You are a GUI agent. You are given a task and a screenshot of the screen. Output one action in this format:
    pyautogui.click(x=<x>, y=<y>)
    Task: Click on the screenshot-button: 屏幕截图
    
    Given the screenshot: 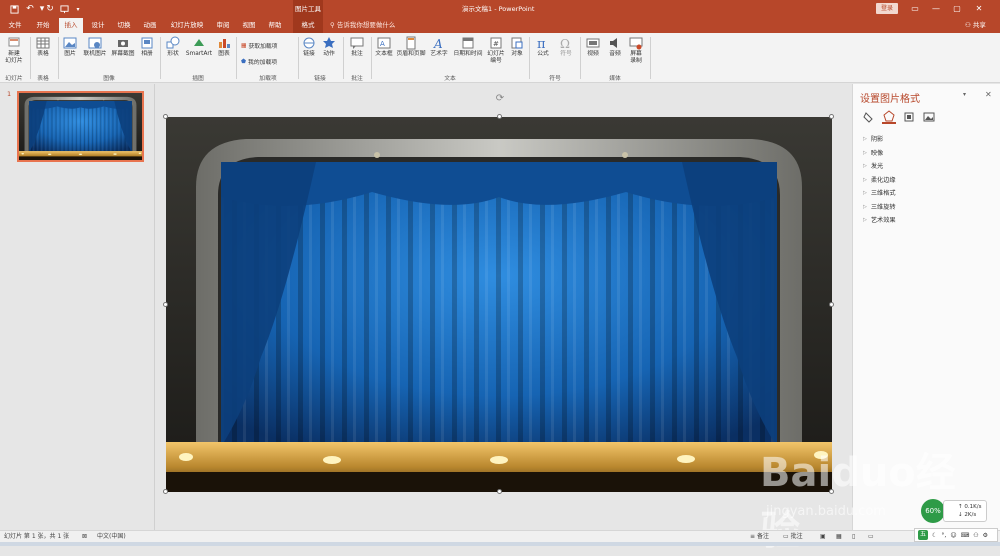 What is the action you would take?
    pyautogui.click(x=123, y=47)
    